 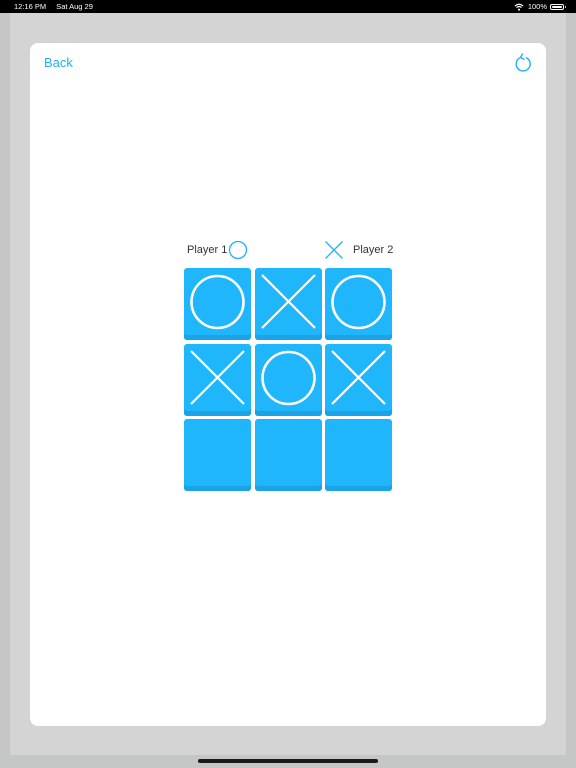 I want to click on player-1-o-icon, so click(x=238, y=250).